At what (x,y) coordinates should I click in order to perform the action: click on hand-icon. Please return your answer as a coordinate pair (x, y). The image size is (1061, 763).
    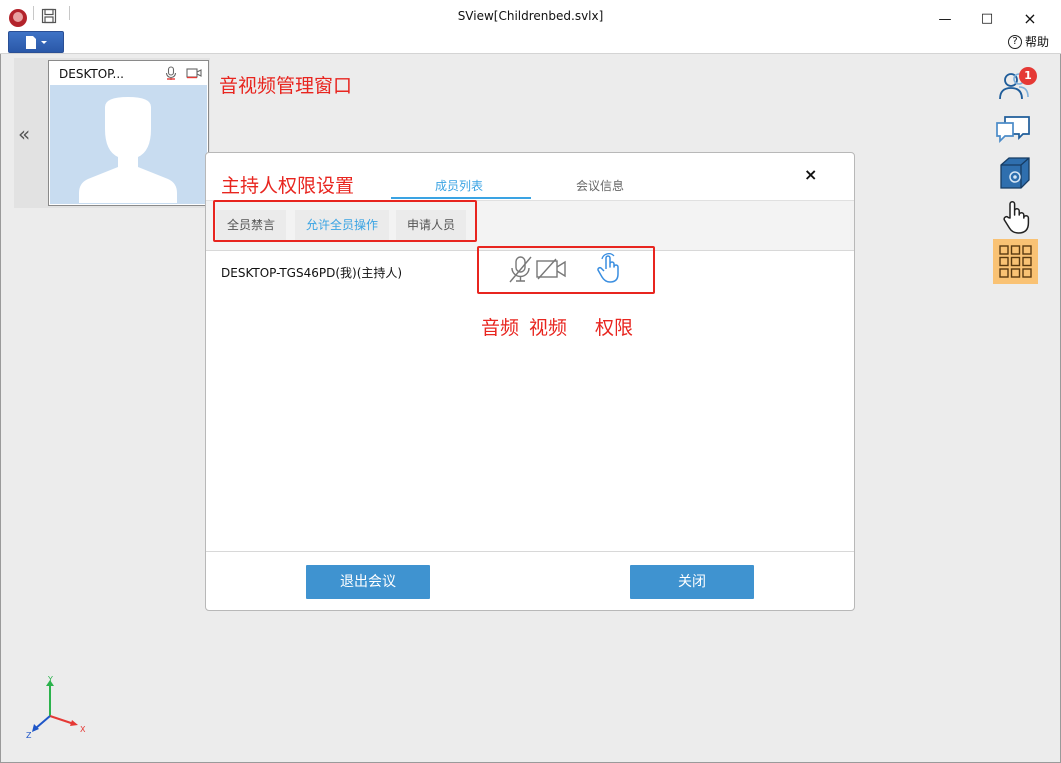
    Looking at the image, I should click on (1016, 217).